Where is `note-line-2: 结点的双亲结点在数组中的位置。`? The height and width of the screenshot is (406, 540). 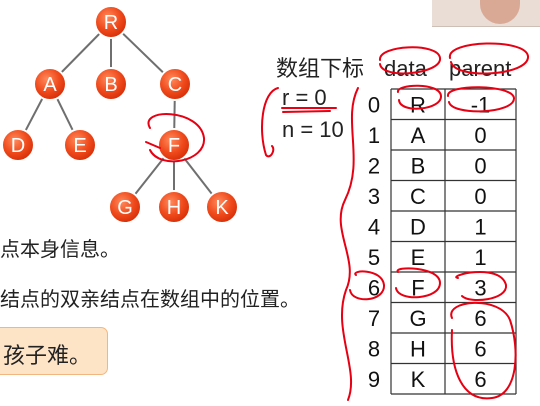 note-line-2: 结点的双亲结点在数组中的位置。 is located at coordinates (150, 300).